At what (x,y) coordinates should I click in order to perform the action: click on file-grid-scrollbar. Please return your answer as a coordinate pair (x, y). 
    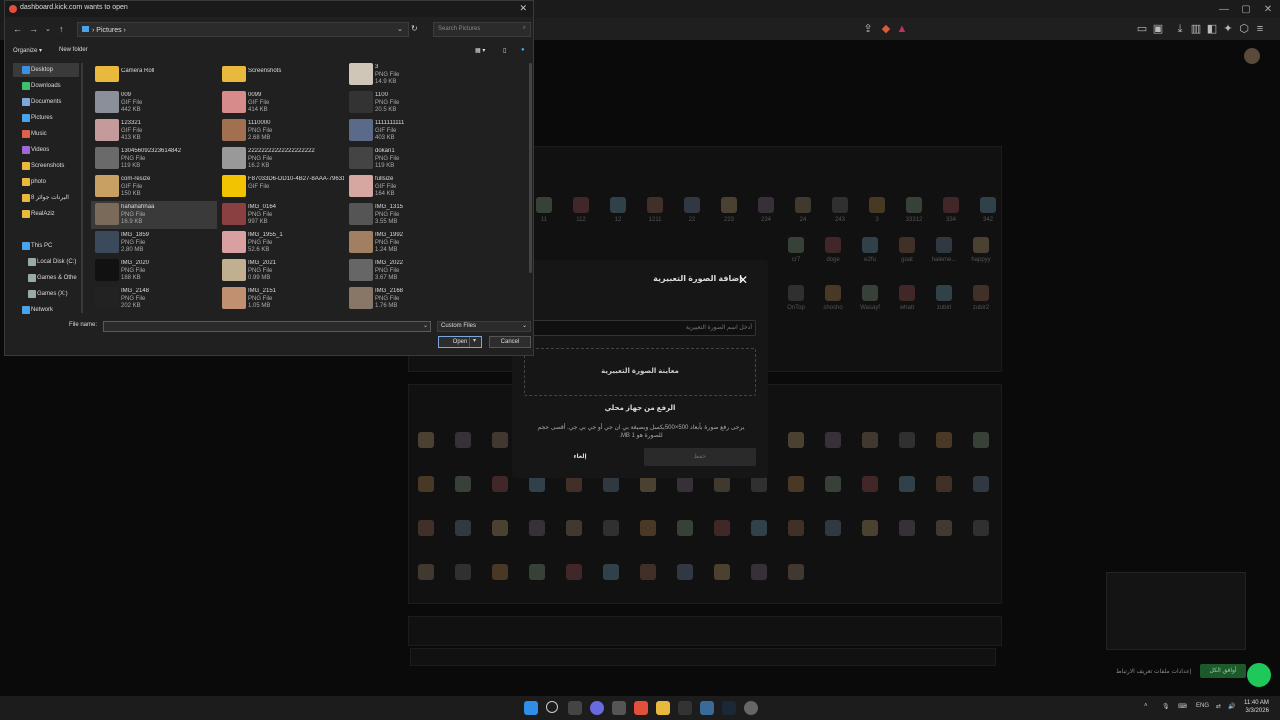
    Looking at the image, I should click on (530, 168).